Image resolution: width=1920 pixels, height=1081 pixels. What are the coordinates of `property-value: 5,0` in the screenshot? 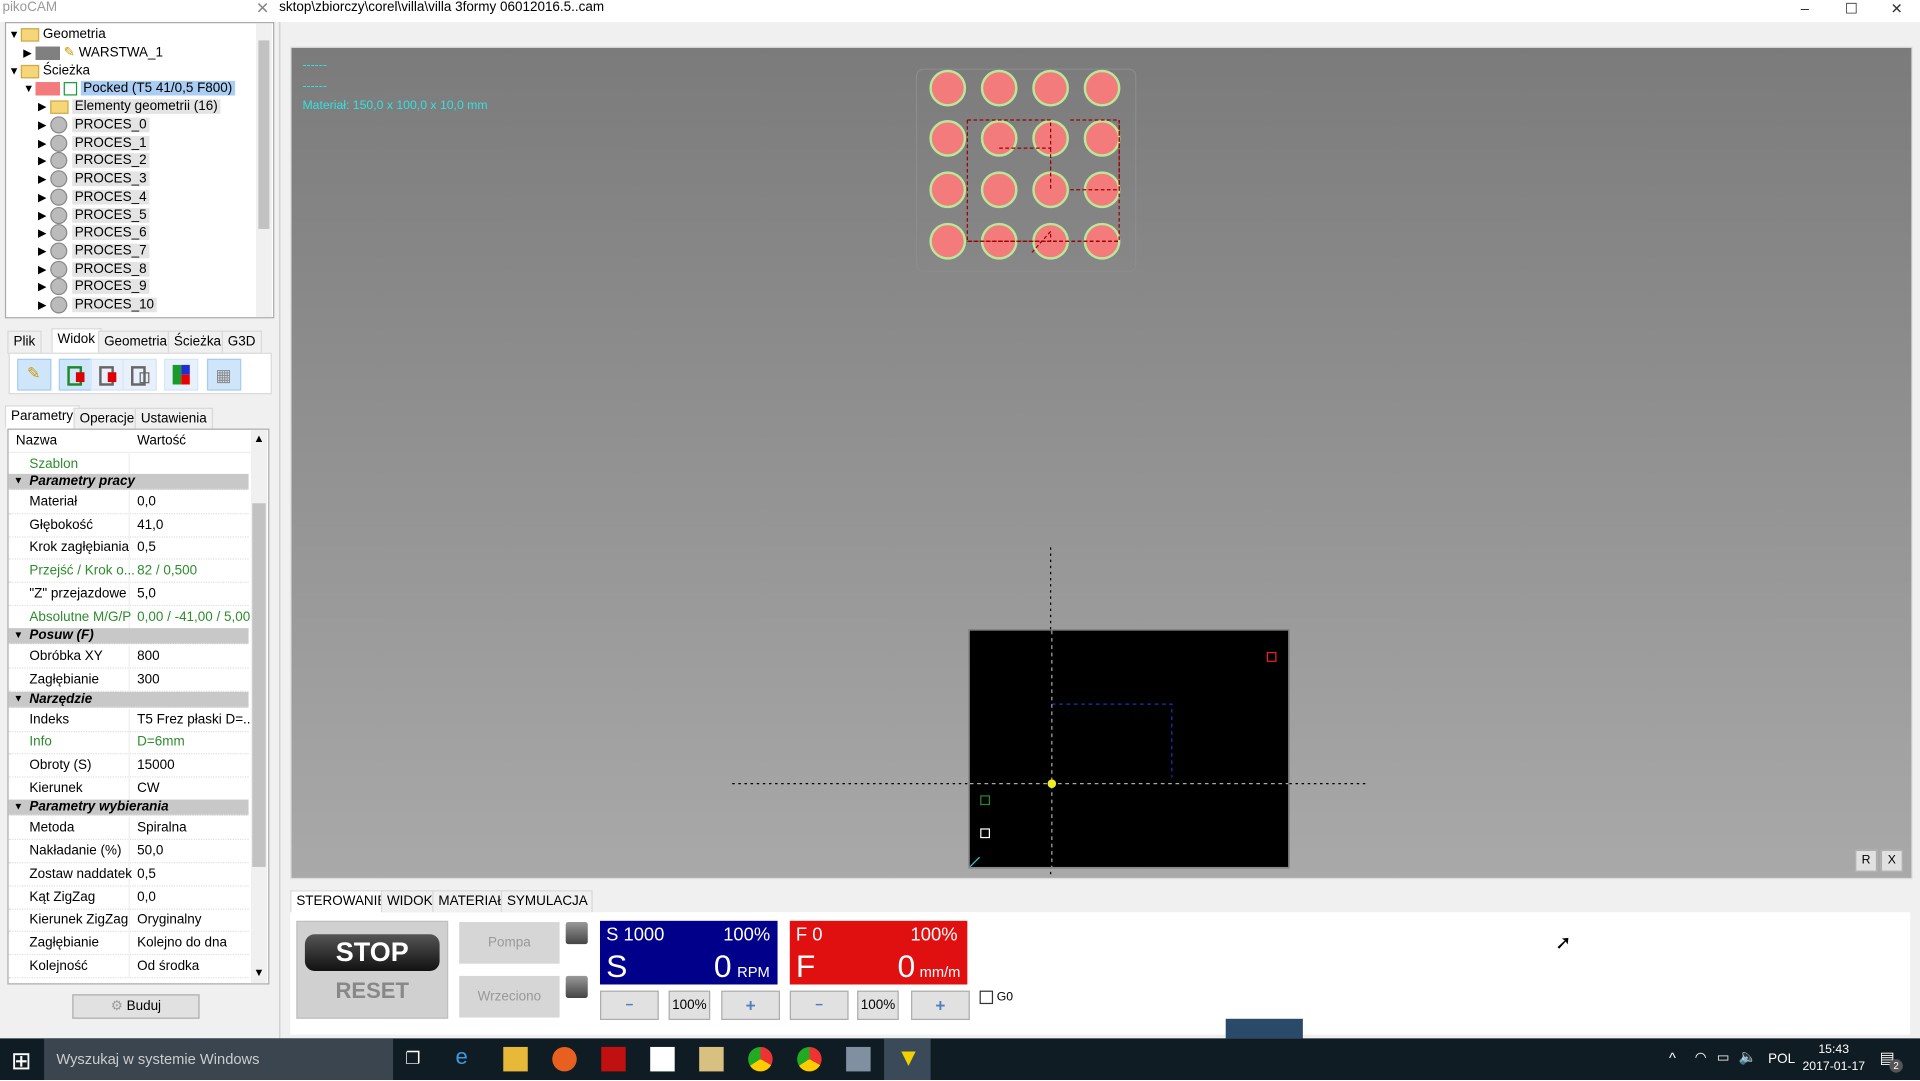 It's located at (146, 594).